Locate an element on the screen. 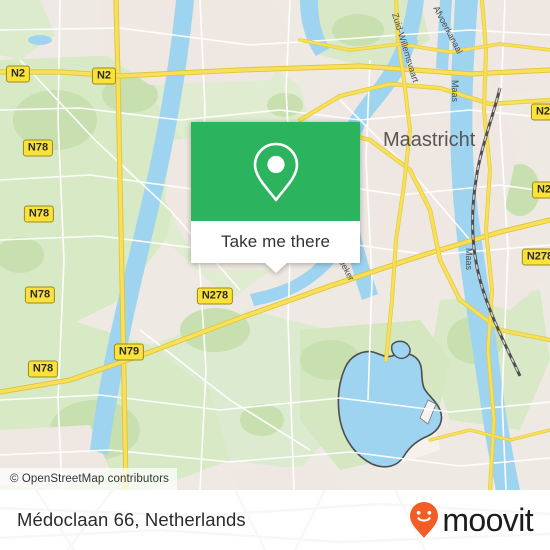 The image size is (550, 550). callout-action-bar: Take me there is located at coordinates (275, 242).